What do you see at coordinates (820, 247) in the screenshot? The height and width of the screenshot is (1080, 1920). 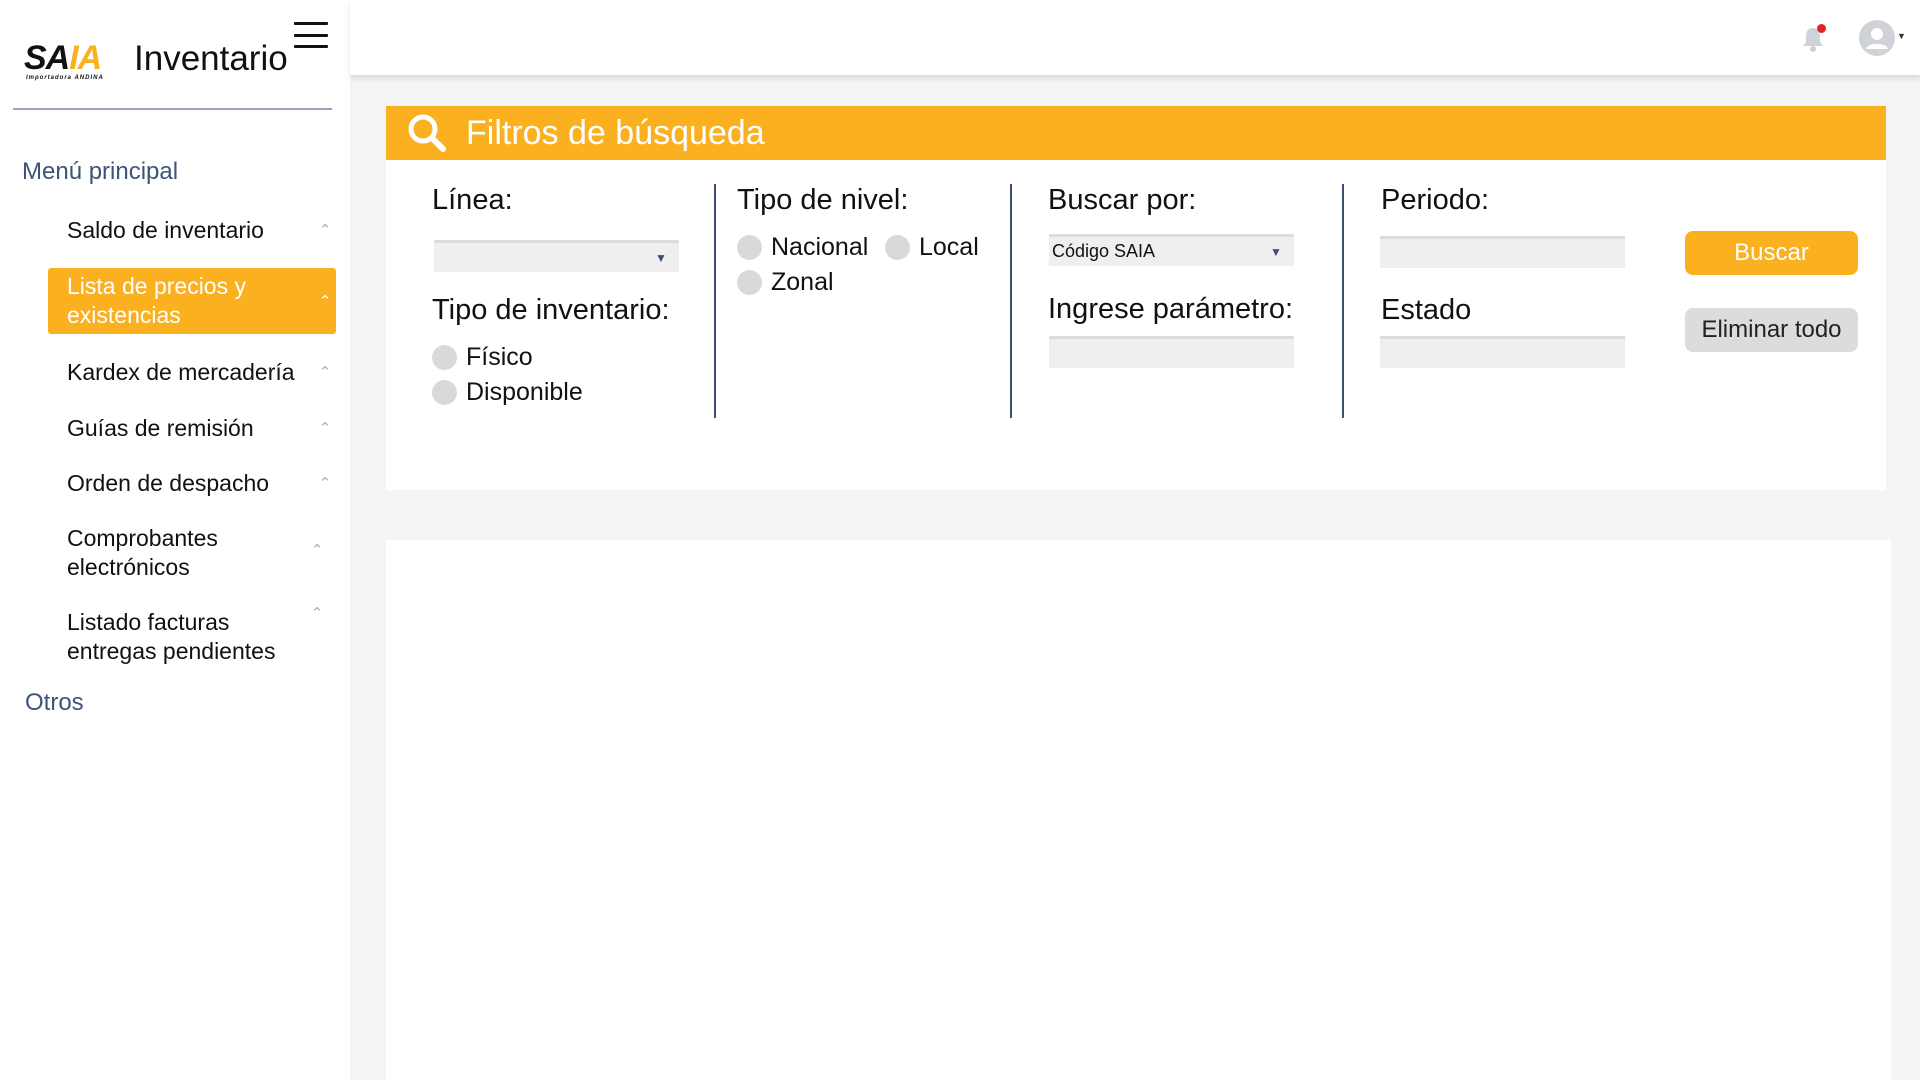 I see `radio-label: Nacional` at bounding box center [820, 247].